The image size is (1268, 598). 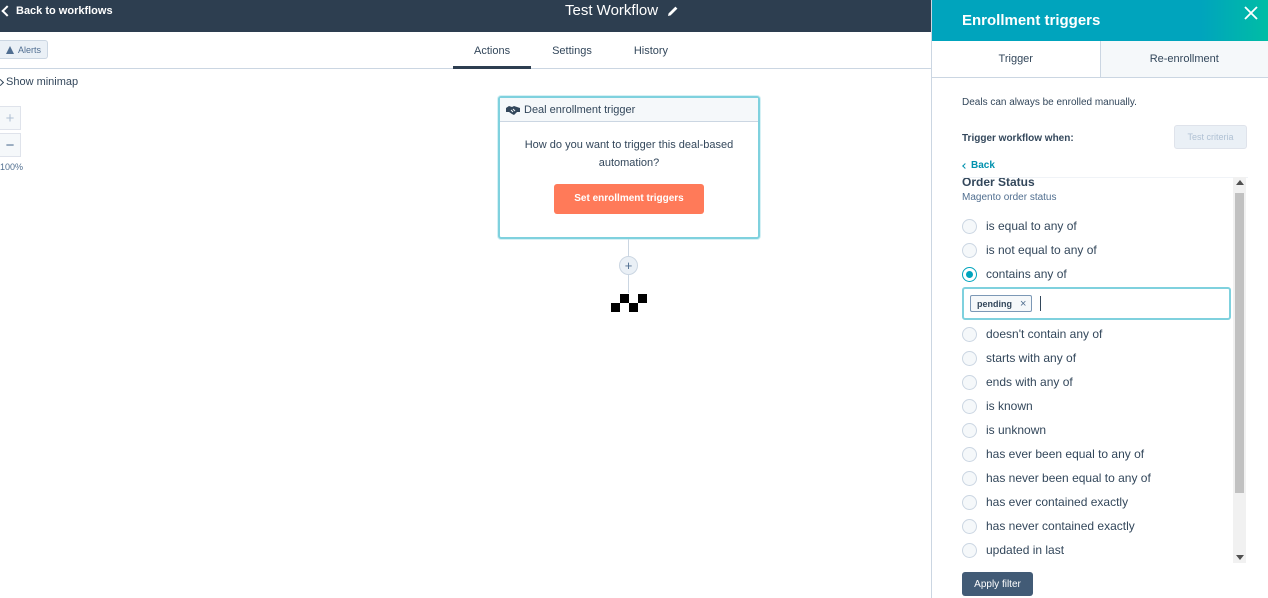 I want to click on warning-icon, so click(x=10, y=49).